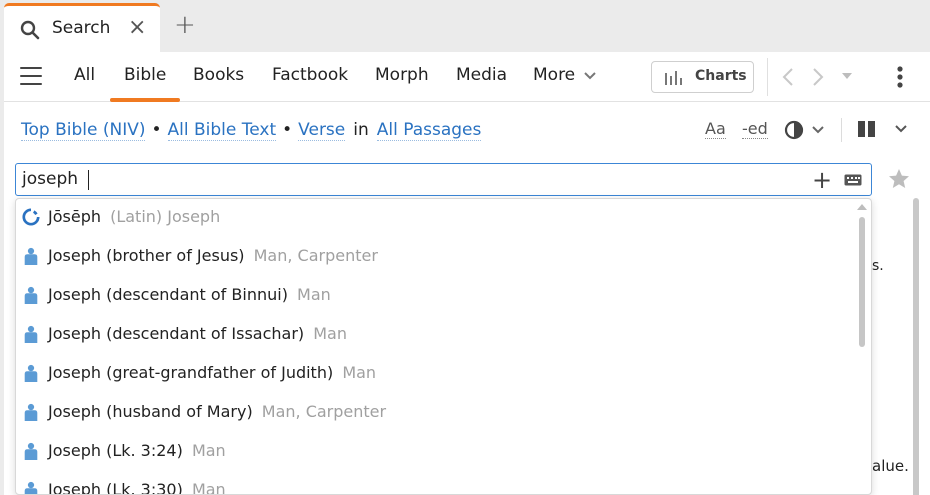  I want to click on suggestion-item: Joseph (Lk. 3:24) Man, so click(436, 452).